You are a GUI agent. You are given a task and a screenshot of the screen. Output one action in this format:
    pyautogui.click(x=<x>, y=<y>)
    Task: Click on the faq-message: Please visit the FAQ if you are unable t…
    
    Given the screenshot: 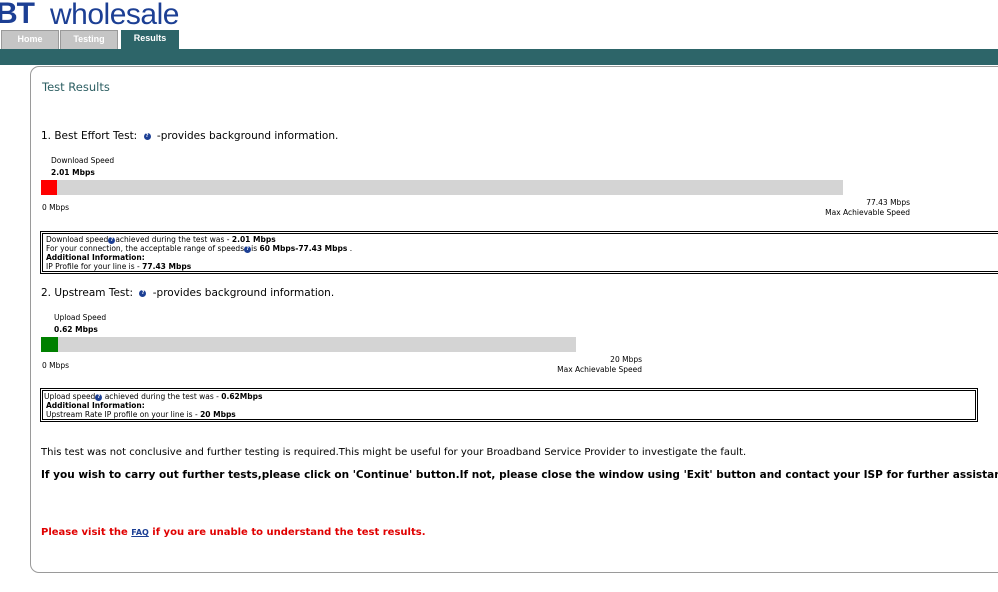 What is the action you would take?
    pyautogui.click(x=233, y=532)
    